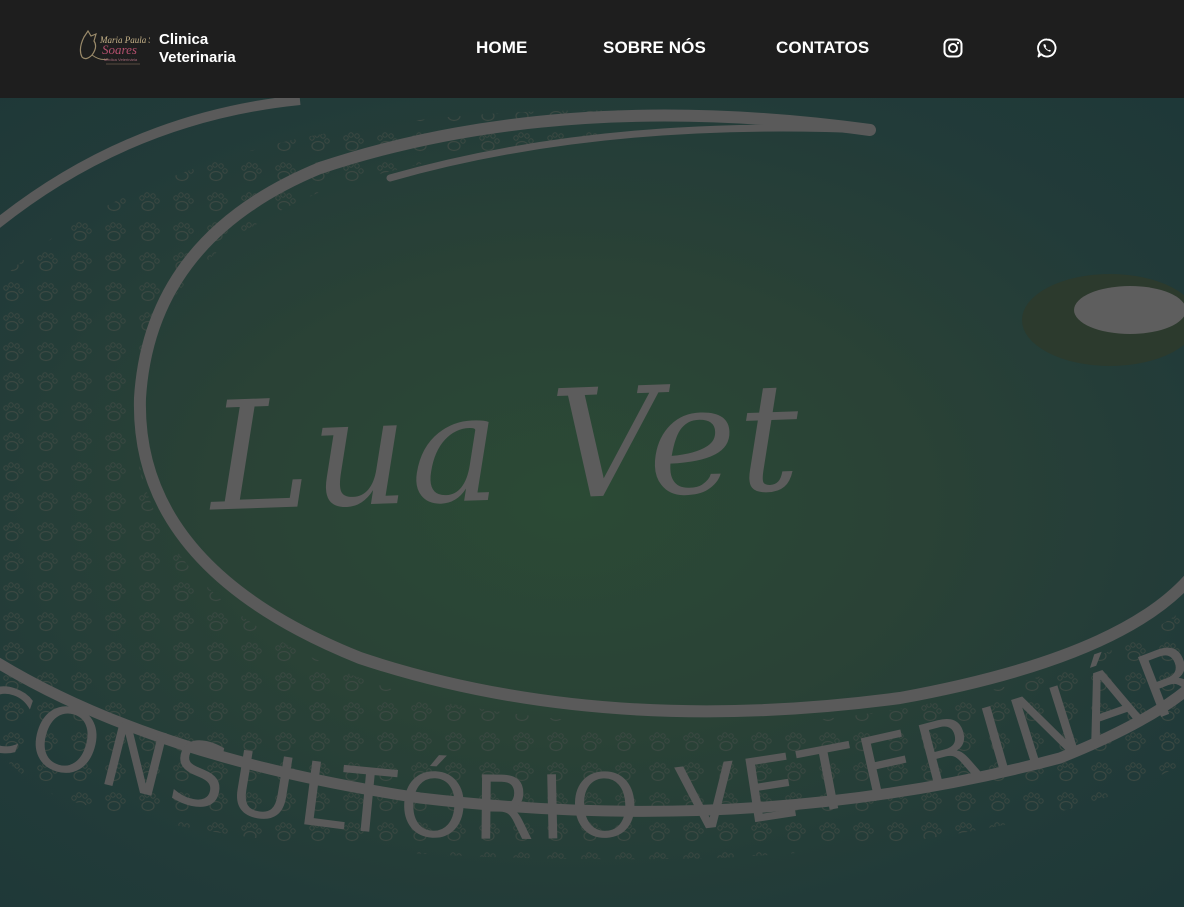  Describe the element at coordinates (501, 48) in the screenshot. I see `nav-home-link: HOME` at that location.